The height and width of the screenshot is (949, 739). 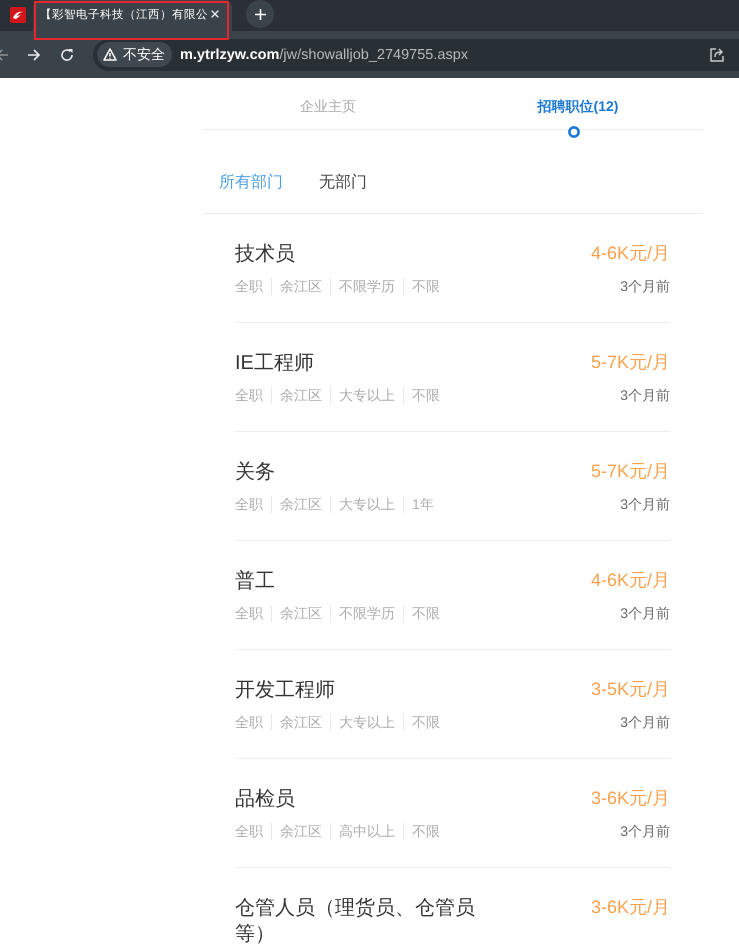 What do you see at coordinates (265, 799) in the screenshot?
I see `job-title: 品检员` at bounding box center [265, 799].